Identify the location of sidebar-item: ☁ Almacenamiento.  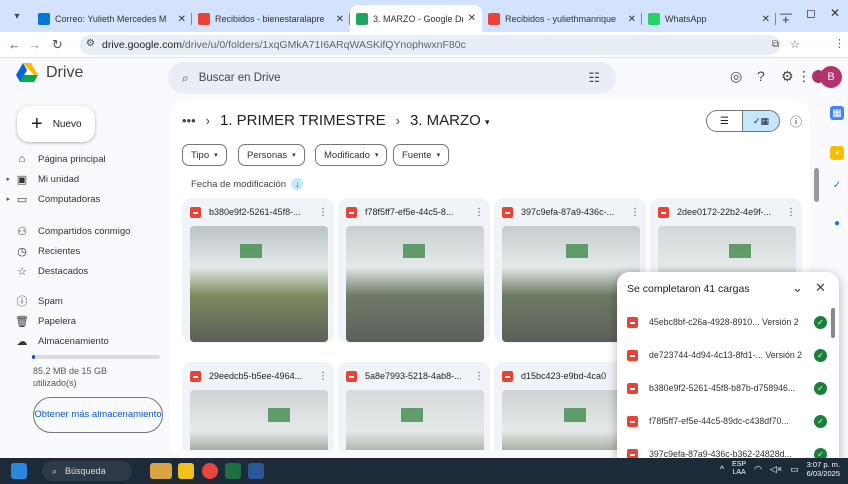
(82, 341).